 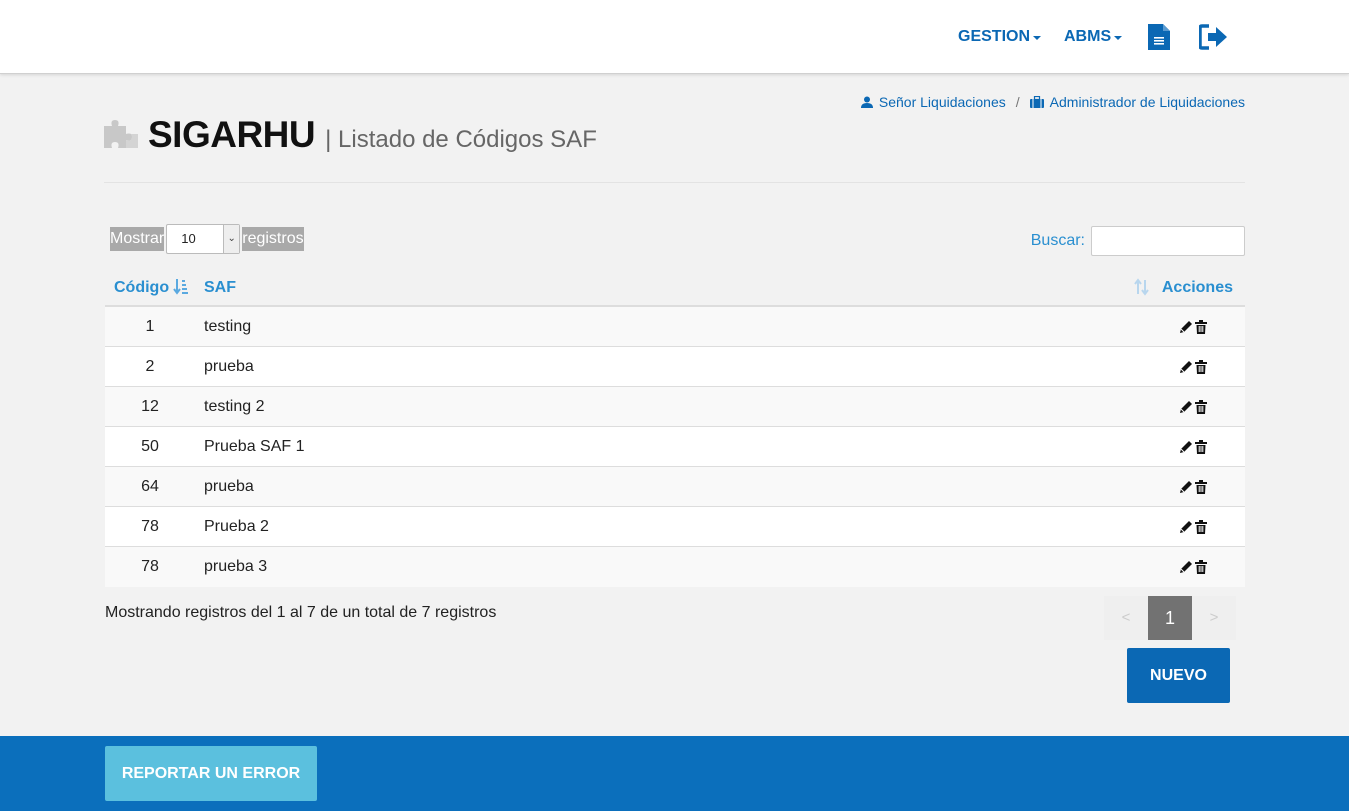 What do you see at coordinates (1036, 102) in the screenshot?
I see `briefcase-icon` at bounding box center [1036, 102].